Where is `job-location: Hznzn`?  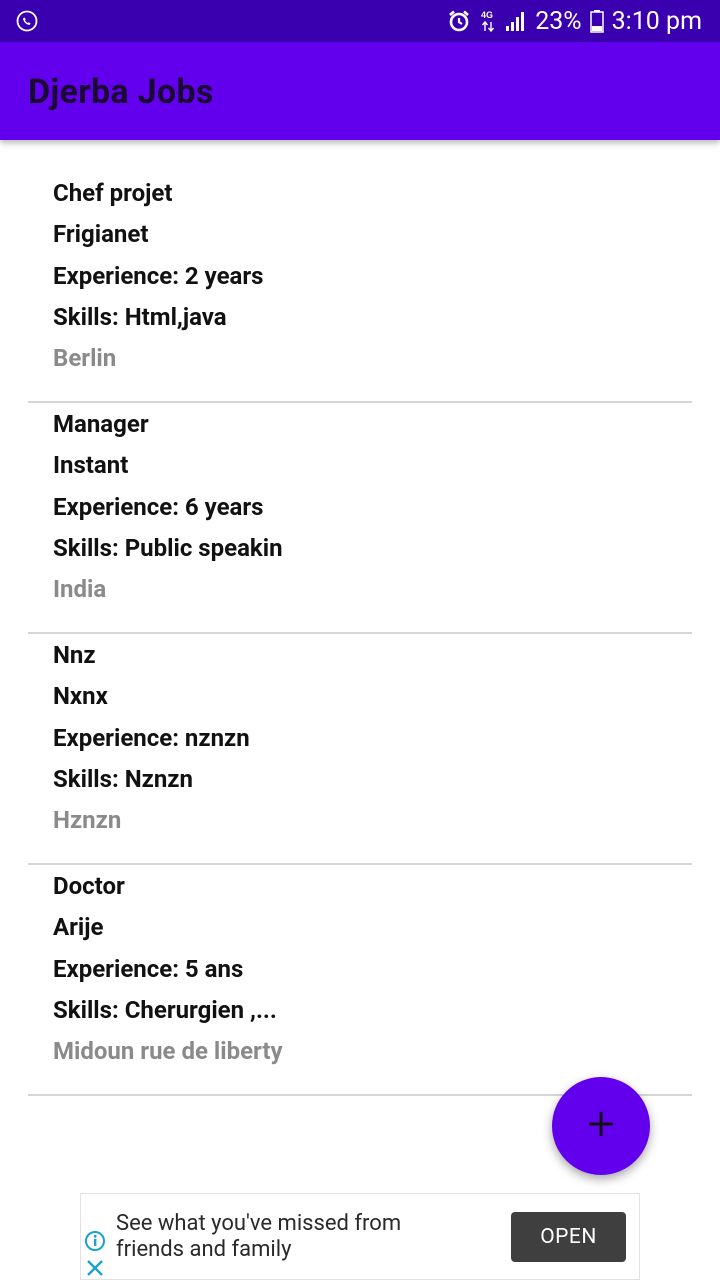 job-location: Hznzn is located at coordinates (87, 820).